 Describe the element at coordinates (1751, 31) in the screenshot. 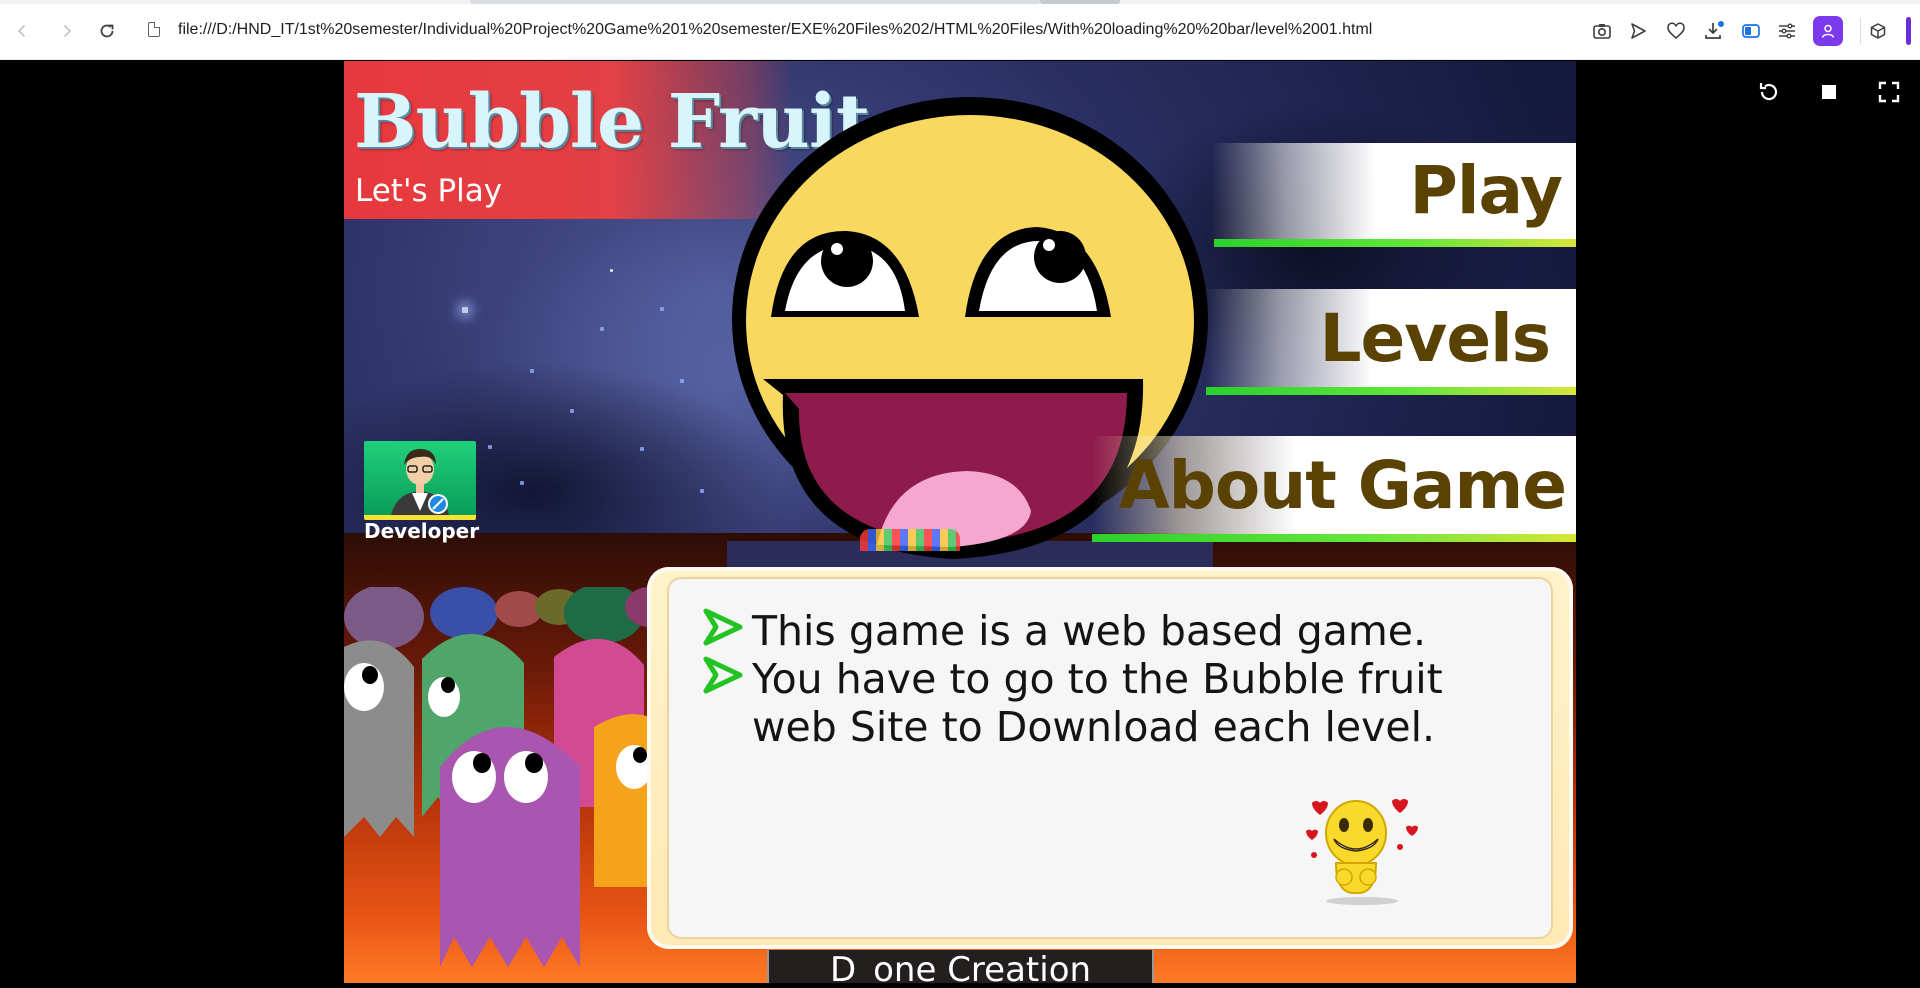

I see `sidebar-icon` at that location.